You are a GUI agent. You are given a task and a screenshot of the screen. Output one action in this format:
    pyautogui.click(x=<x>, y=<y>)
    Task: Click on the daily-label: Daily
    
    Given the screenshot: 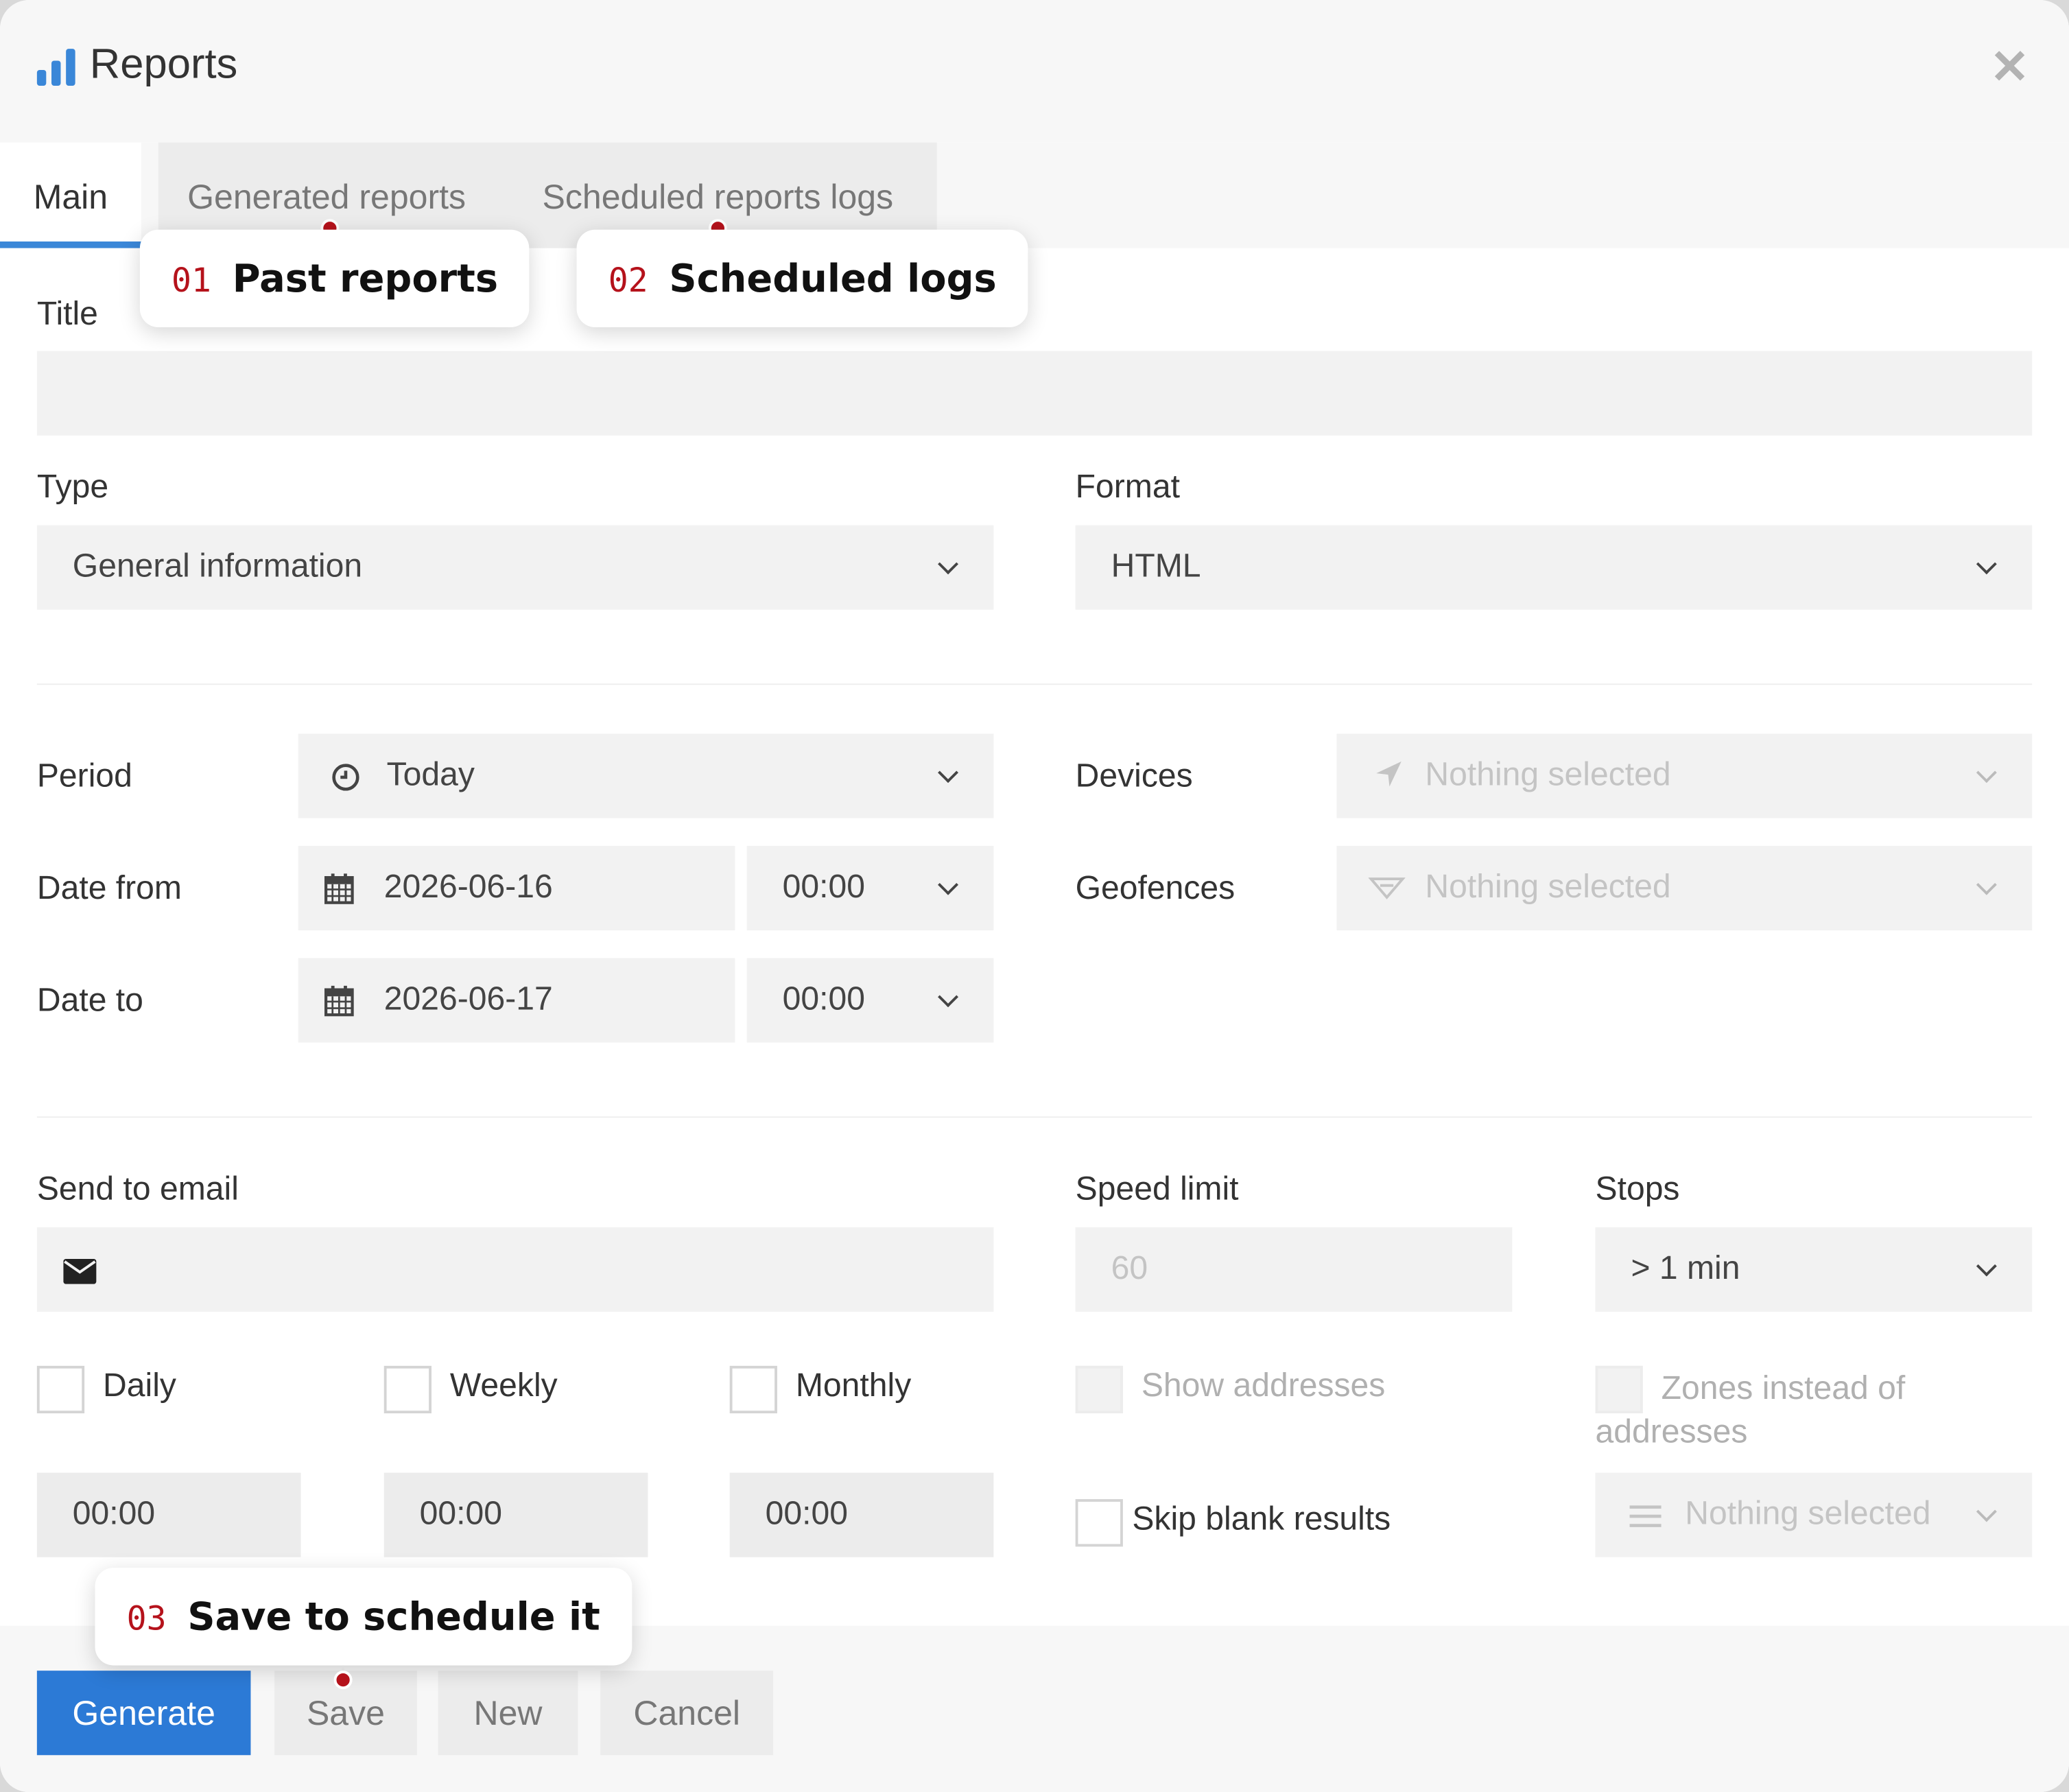 What is the action you would take?
    pyautogui.click(x=139, y=1385)
    